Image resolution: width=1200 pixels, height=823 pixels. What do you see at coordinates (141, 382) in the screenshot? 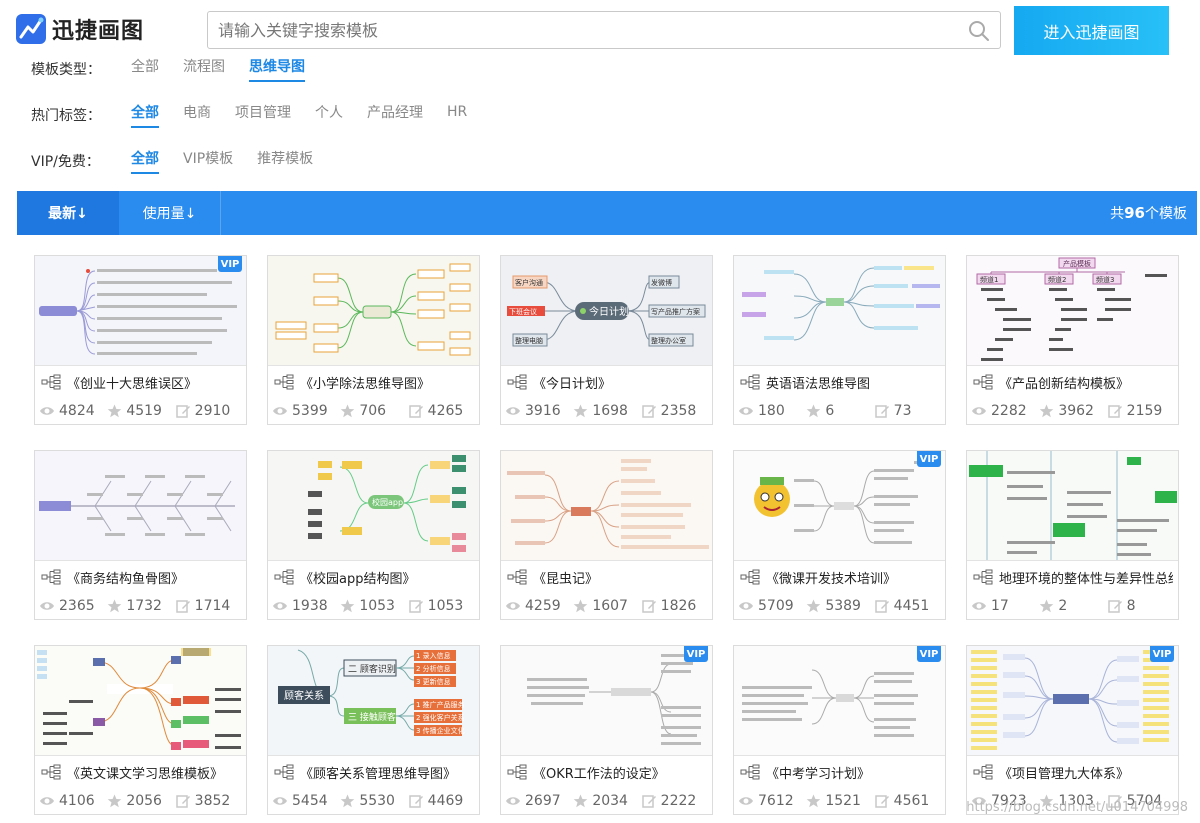
I see `card-title-row: 《创业十大思维误区》` at bounding box center [141, 382].